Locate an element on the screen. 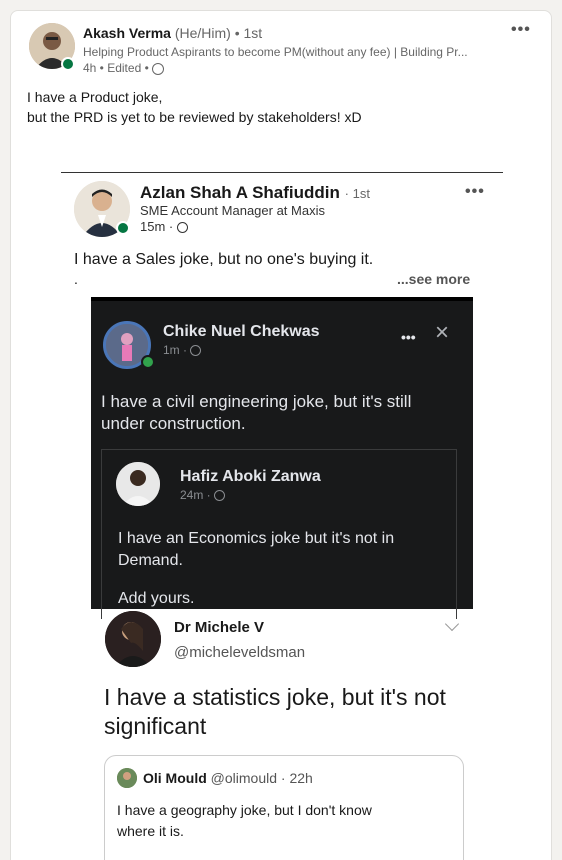  tweet-author-avatar is located at coordinates (133, 639).